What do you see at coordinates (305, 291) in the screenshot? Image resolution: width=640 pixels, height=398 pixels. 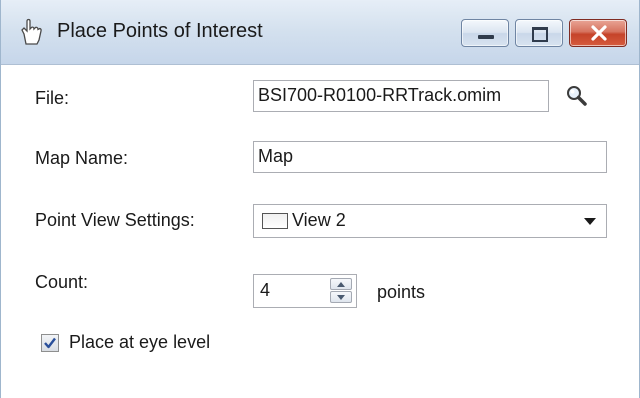 I see `count-stepper: 4` at bounding box center [305, 291].